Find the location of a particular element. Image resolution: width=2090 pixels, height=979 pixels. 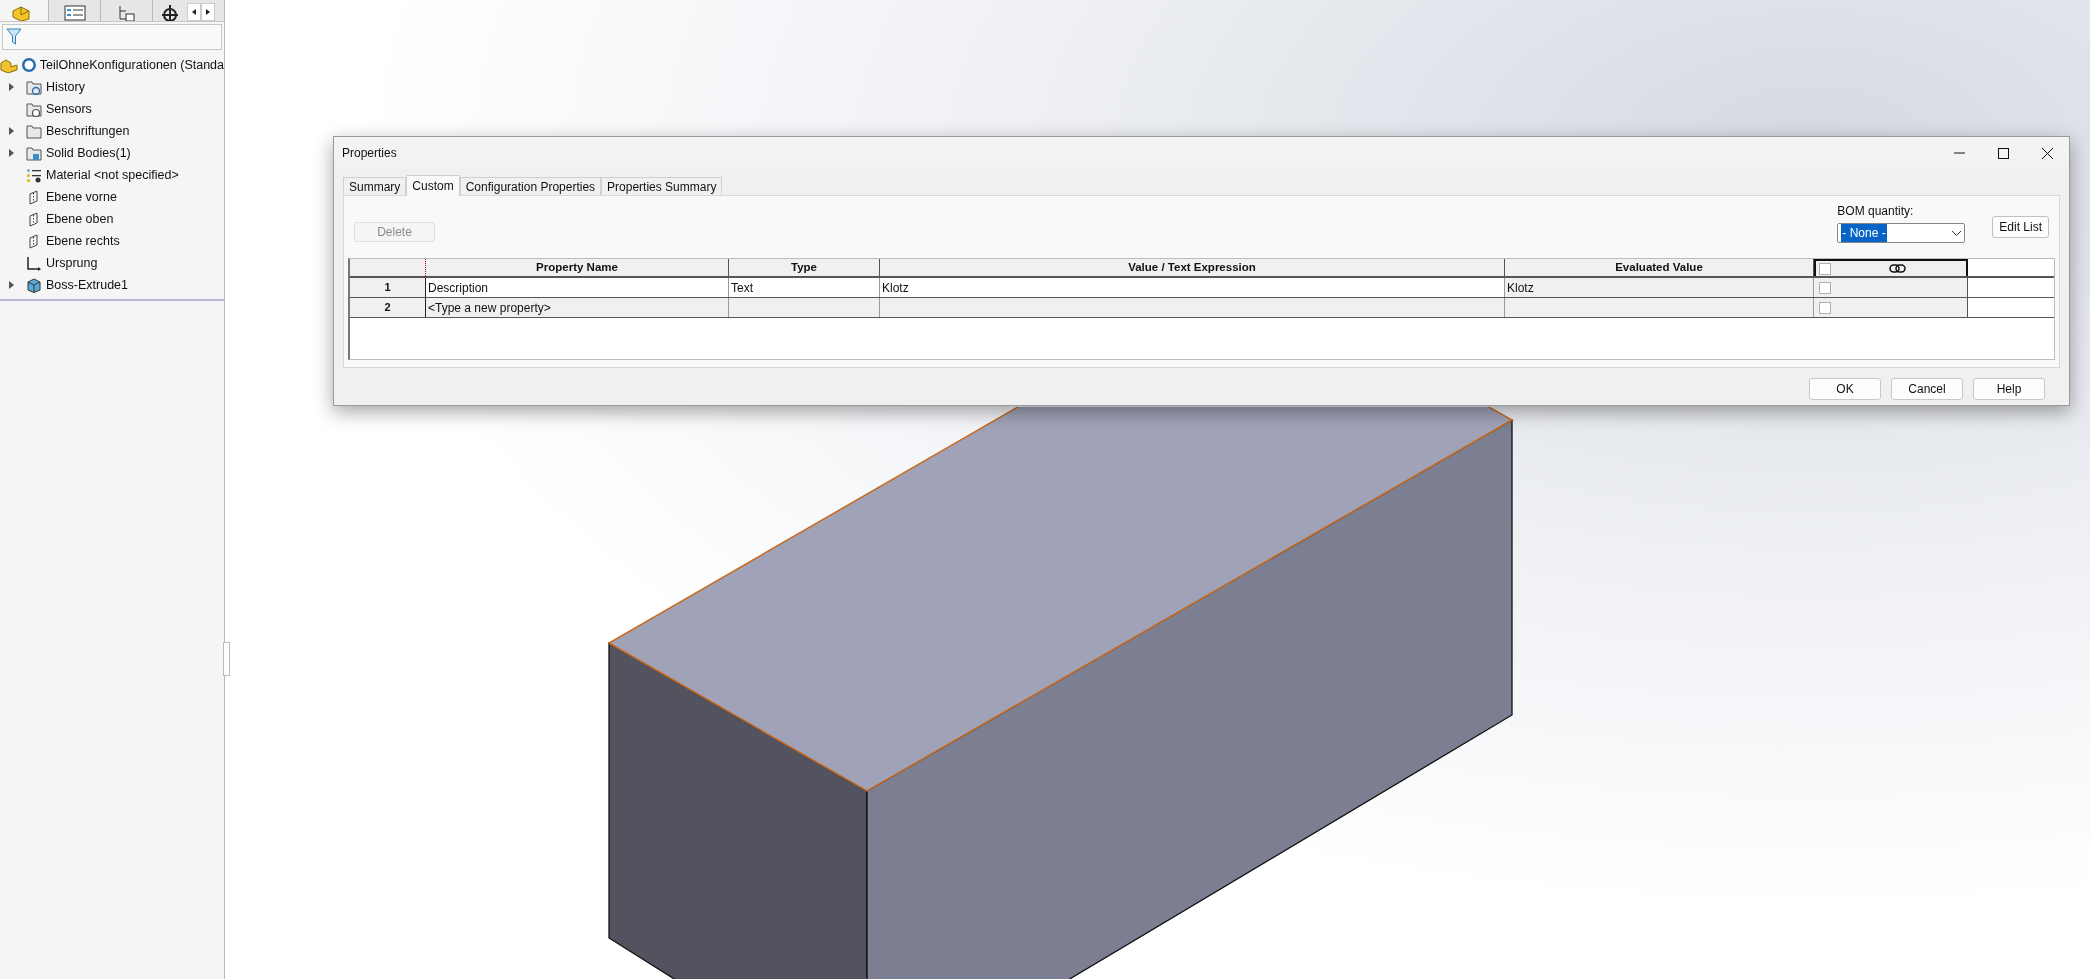

part-name: TeilOhneKonfigurationen (Standa is located at coordinates (131, 65).